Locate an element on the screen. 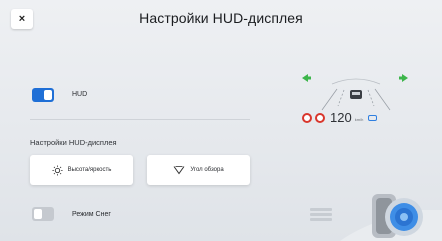 The image size is (442, 241). headlight-icon is located at coordinates (373, 117).